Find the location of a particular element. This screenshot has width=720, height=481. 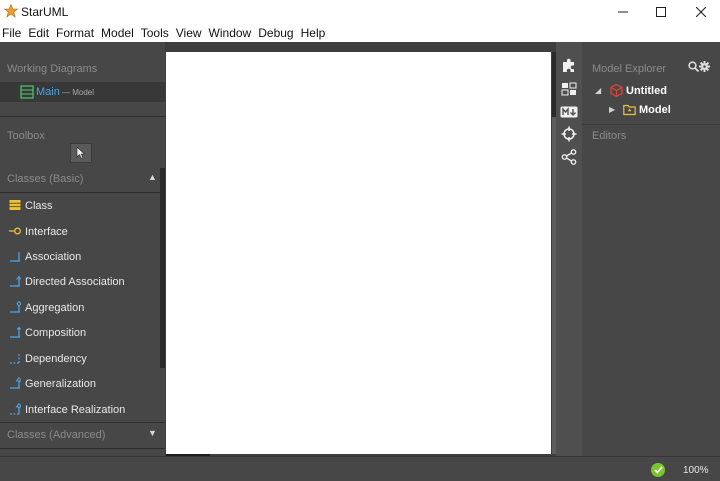

tool-dependency: Dependency is located at coordinates (80, 359).